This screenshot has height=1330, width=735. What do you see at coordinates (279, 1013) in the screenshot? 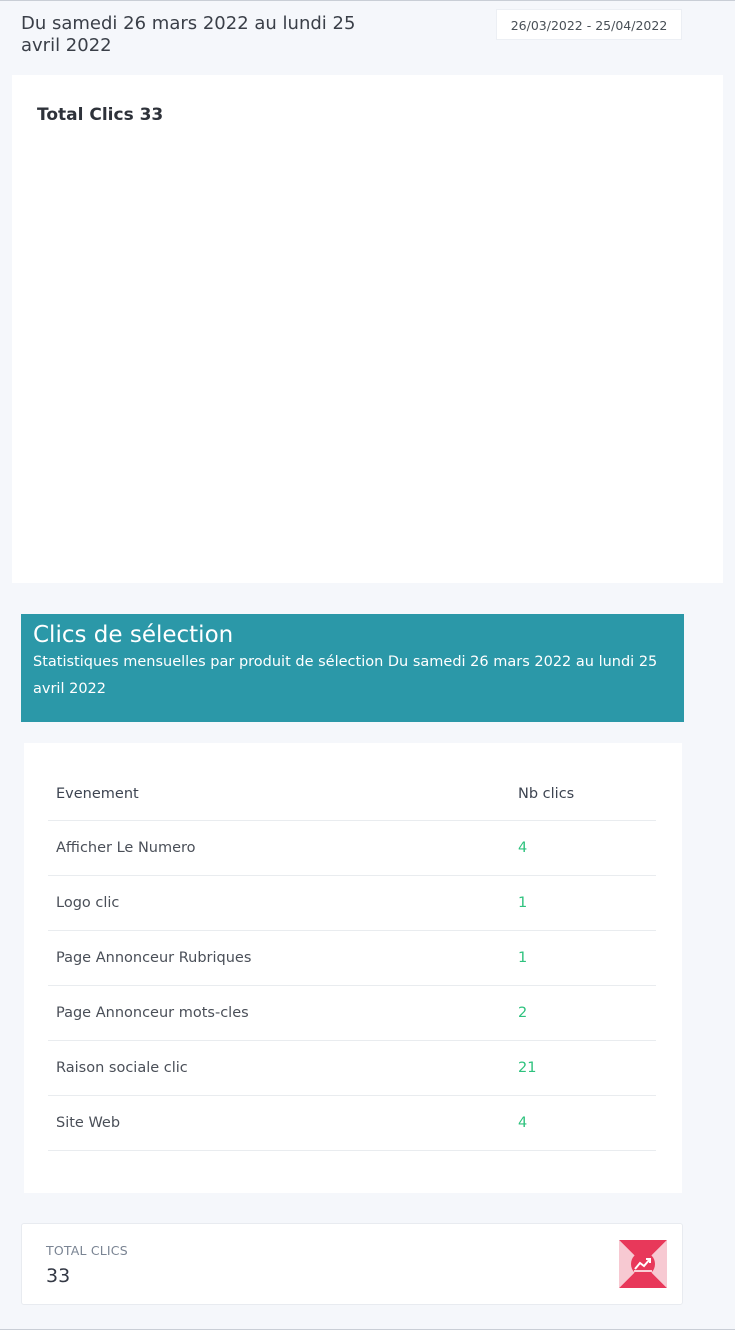
I see `event-name: Page Annonceur mots-cles` at bounding box center [279, 1013].